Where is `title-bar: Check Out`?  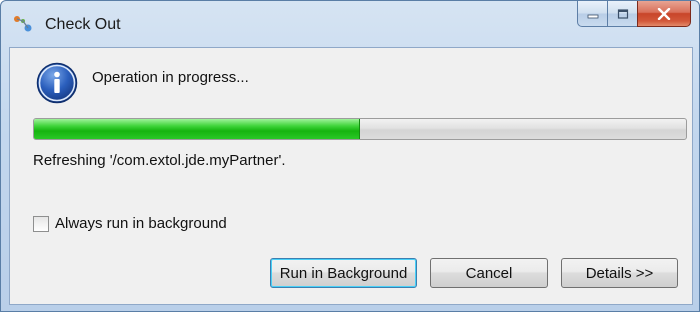
title-bar: Check Out is located at coordinates (350, 24).